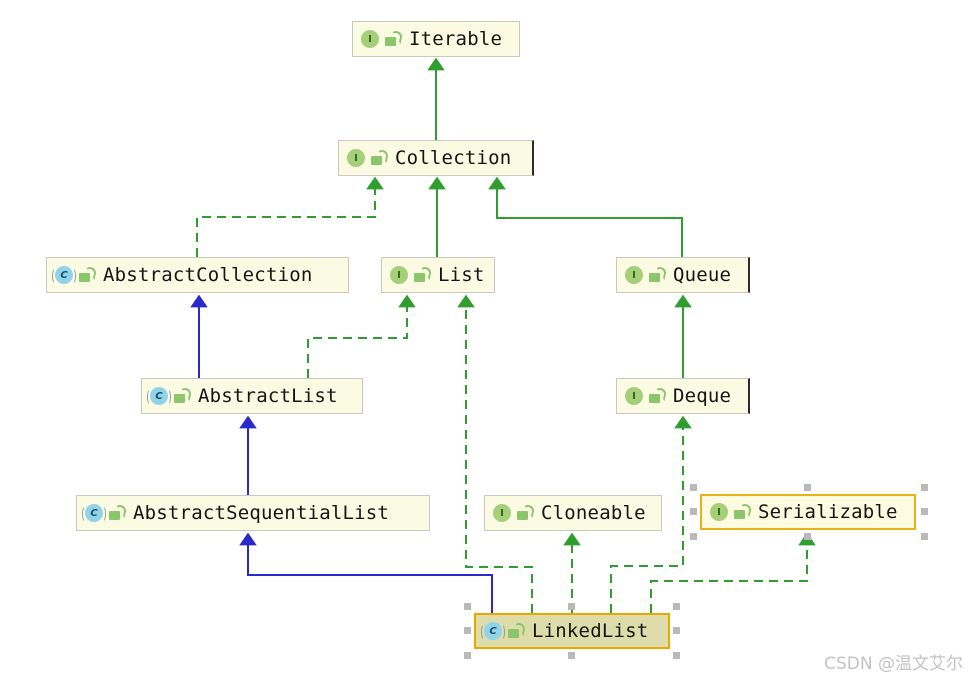 This screenshot has height=686, width=975. What do you see at coordinates (924, 511) in the screenshot?
I see `selection-handle-serializable-e` at bounding box center [924, 511].